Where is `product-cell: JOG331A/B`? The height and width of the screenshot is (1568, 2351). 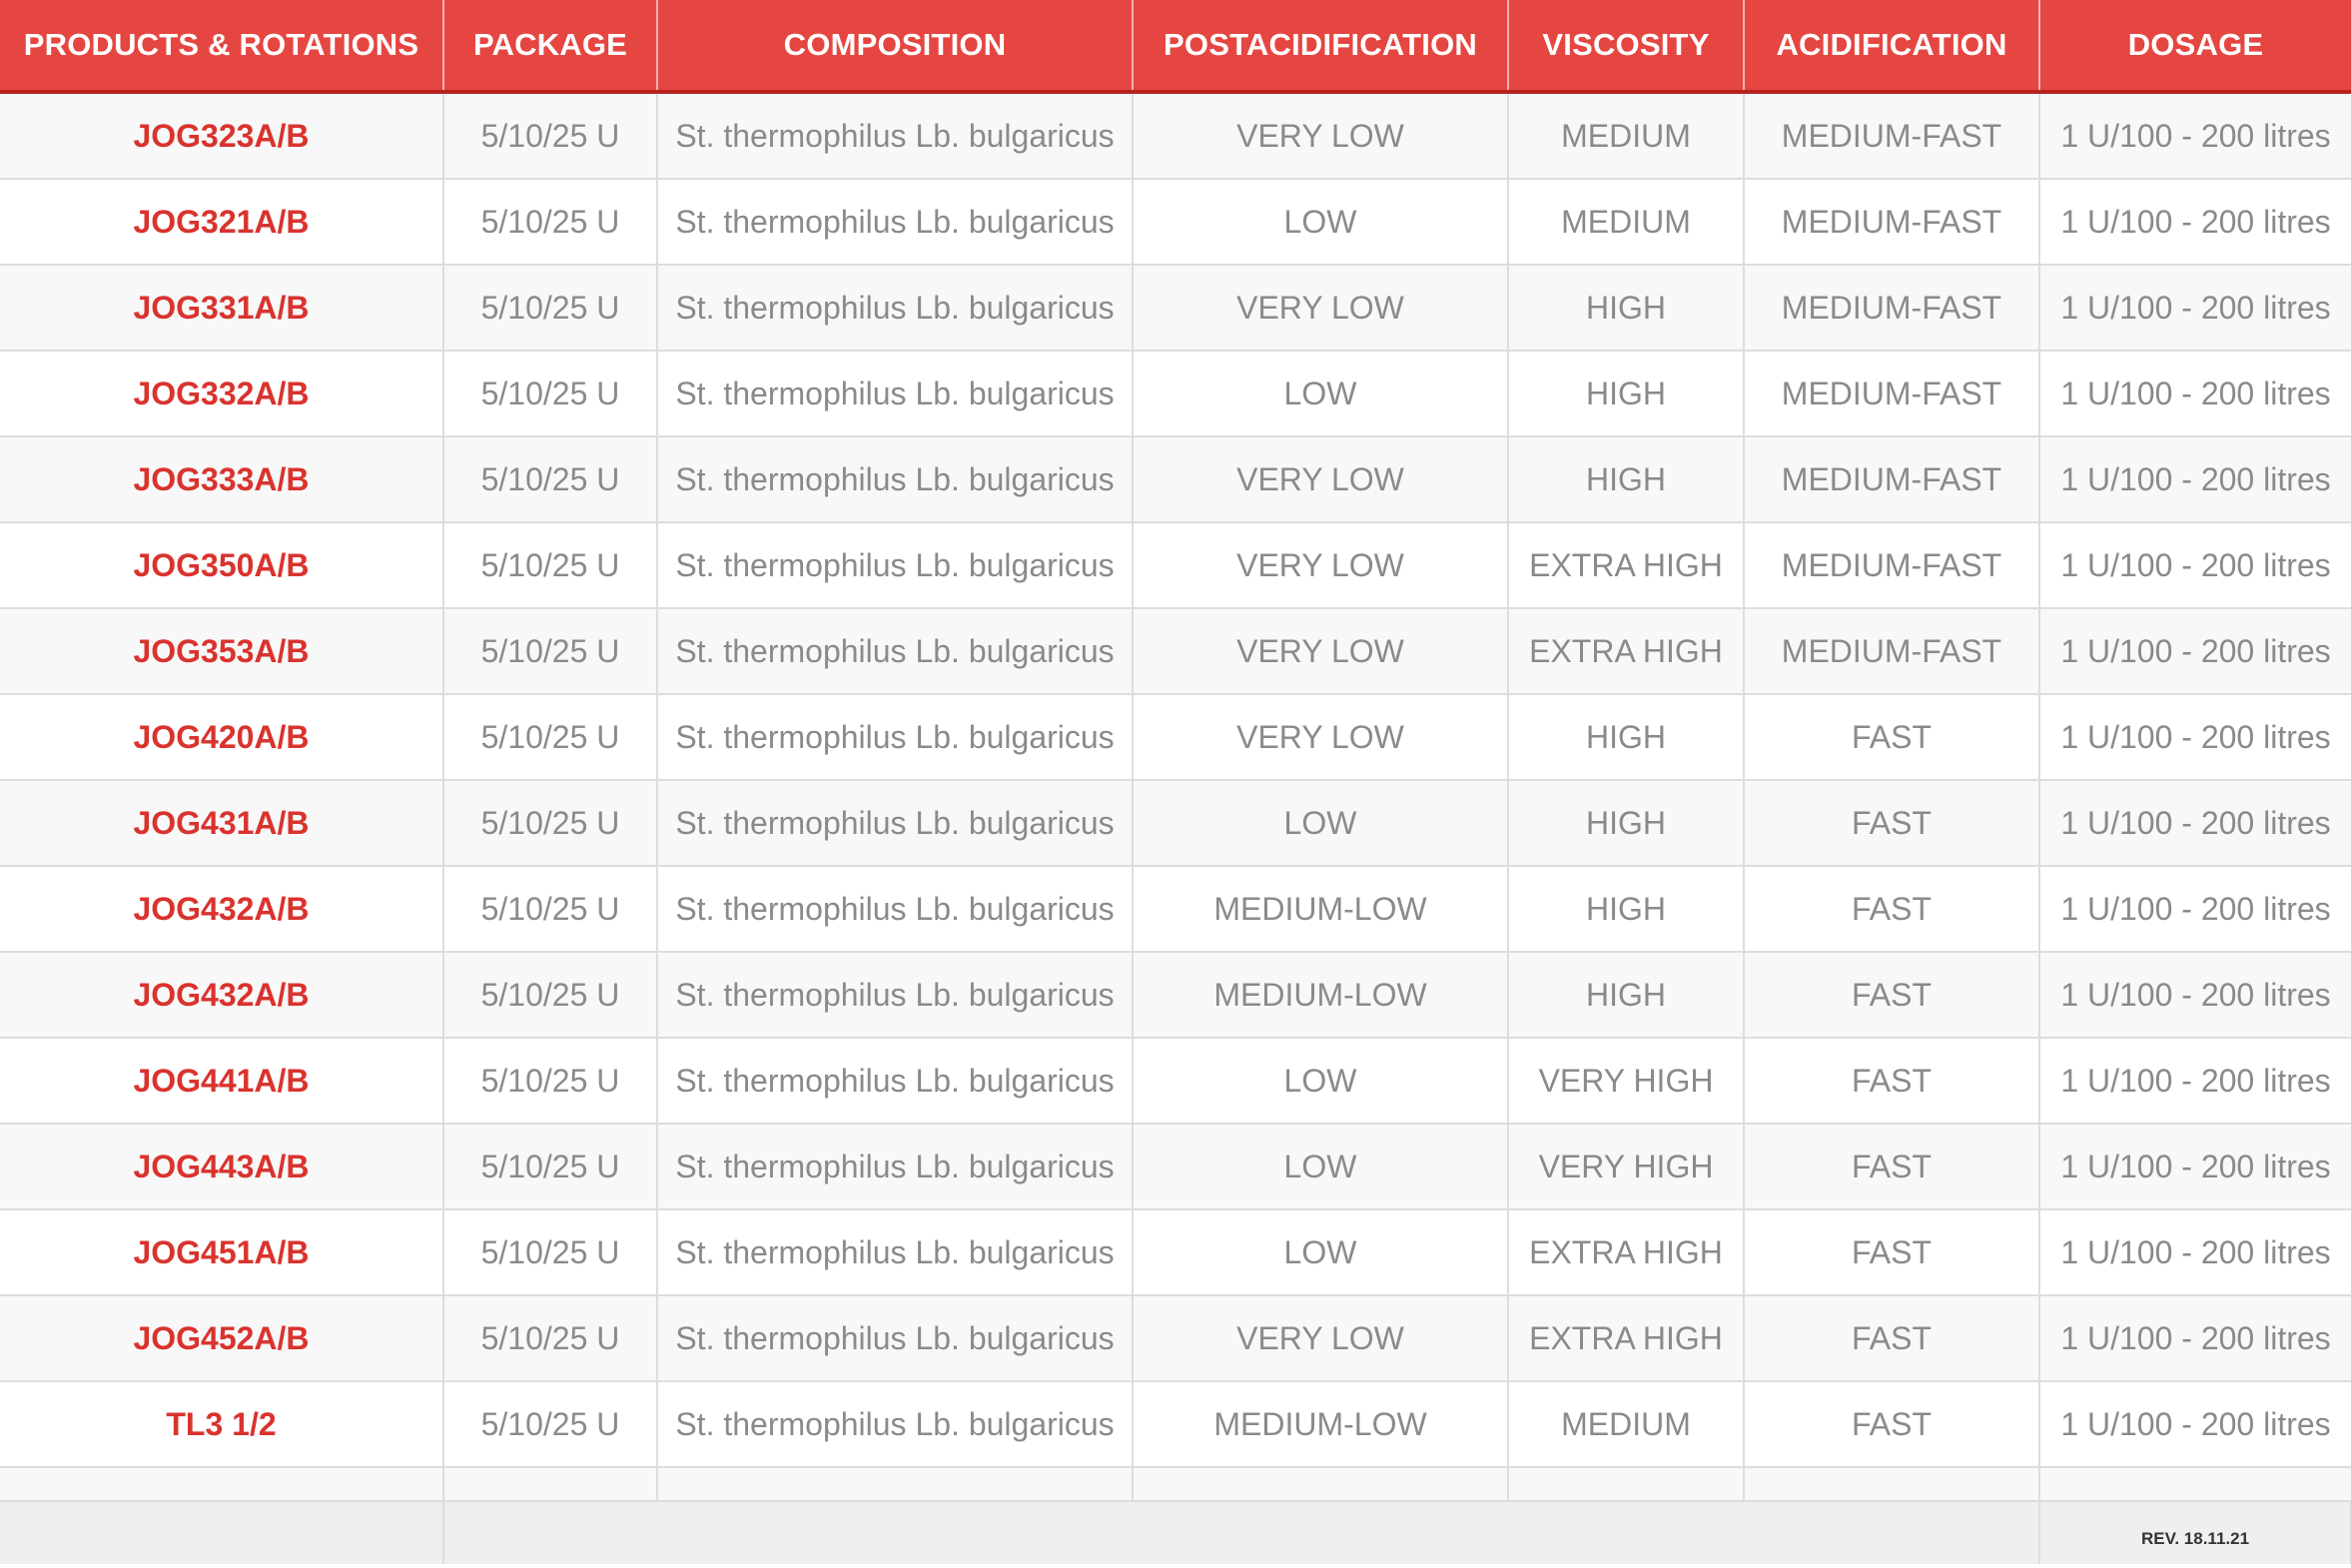
product-cell: JOG331A/B is located at coordinates (222, 308).